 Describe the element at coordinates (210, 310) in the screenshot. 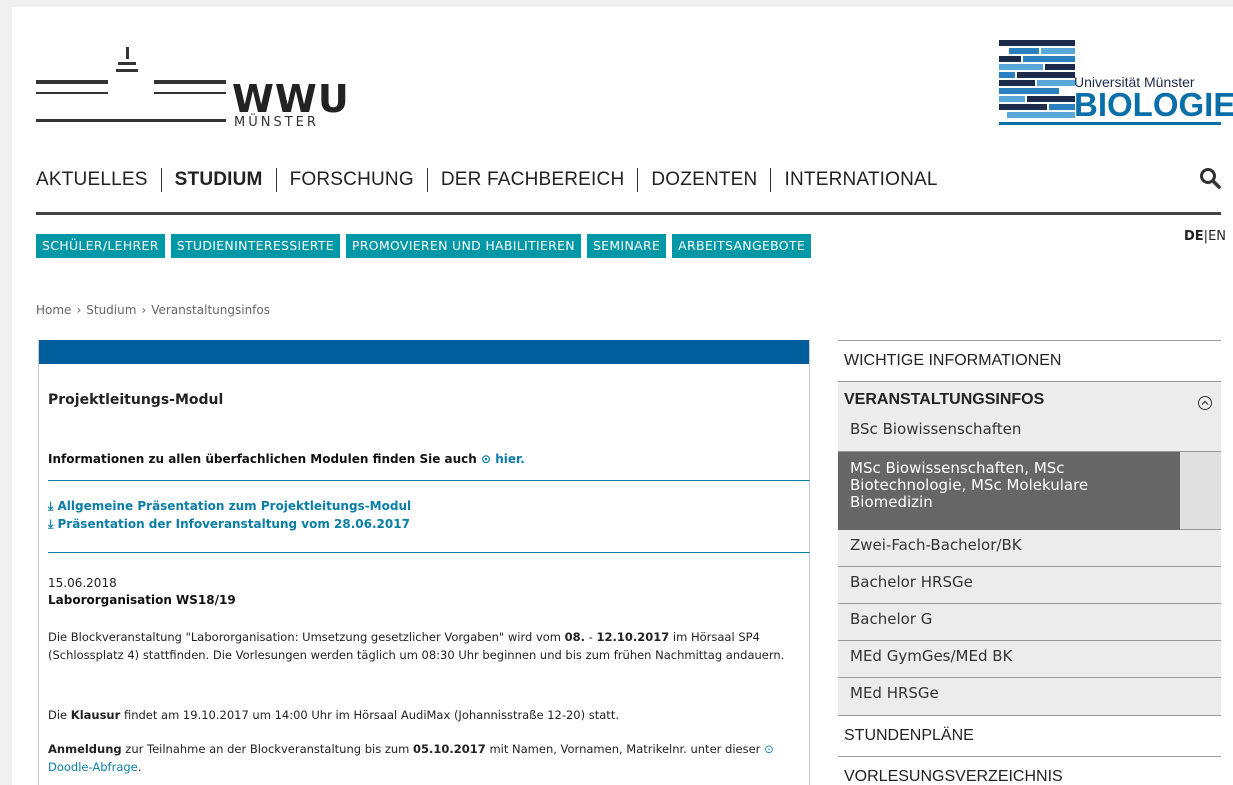

I see `breadcrumb-current: Veranstaltungsinfos` at that location.